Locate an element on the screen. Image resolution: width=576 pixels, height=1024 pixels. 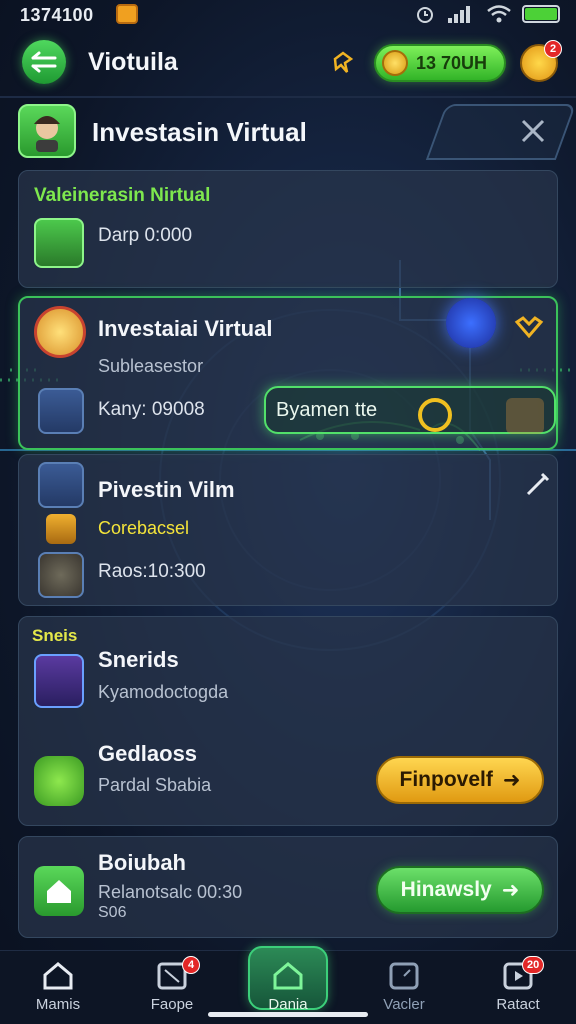
card4-item2-sub: Pardal Sbabia is located at coordinates (155, 785).